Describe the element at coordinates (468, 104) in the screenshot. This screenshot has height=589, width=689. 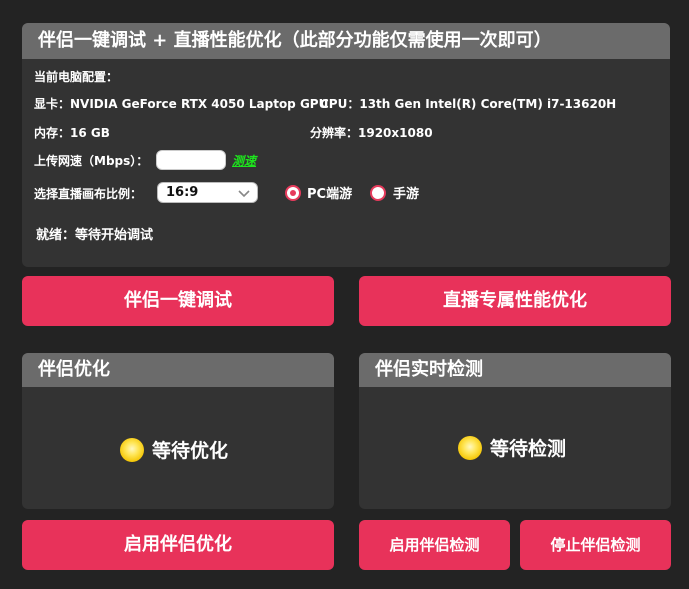
I see `cpu-info: CPU：13th Gen Intel(R) Core(TM) i7-13620H` at that location.